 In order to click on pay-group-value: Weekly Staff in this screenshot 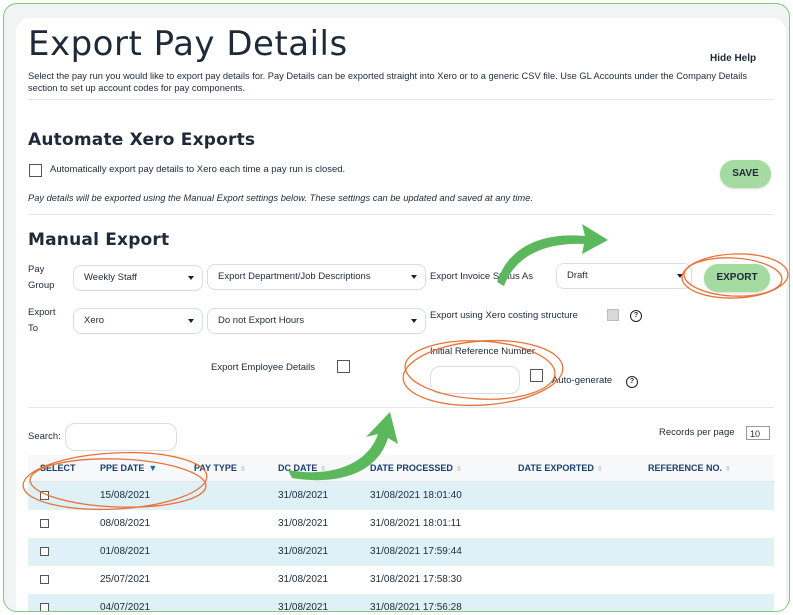, I will do `click(110, 277)`.